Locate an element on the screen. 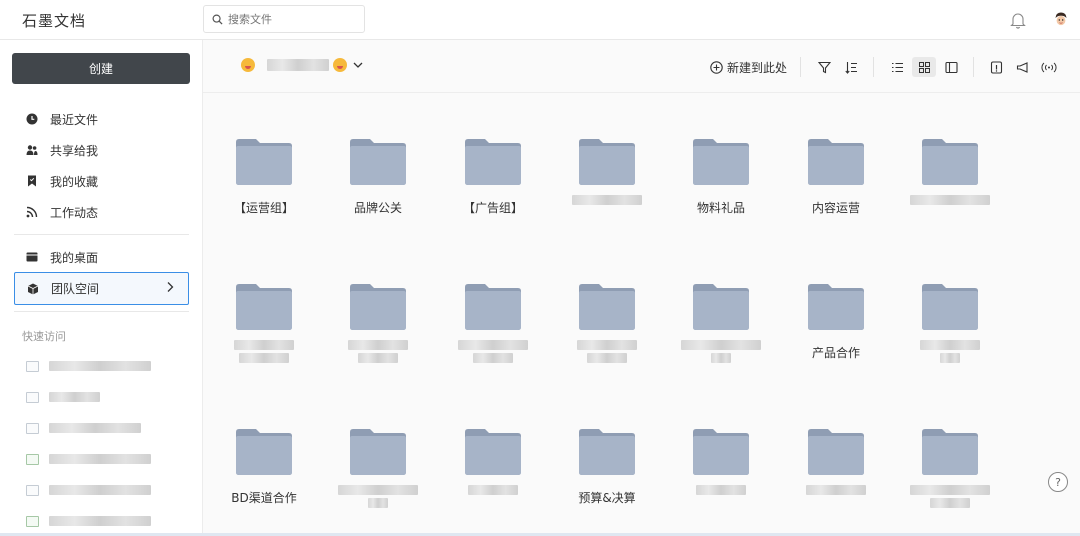  users-icon is located at coordinates (32, 150).